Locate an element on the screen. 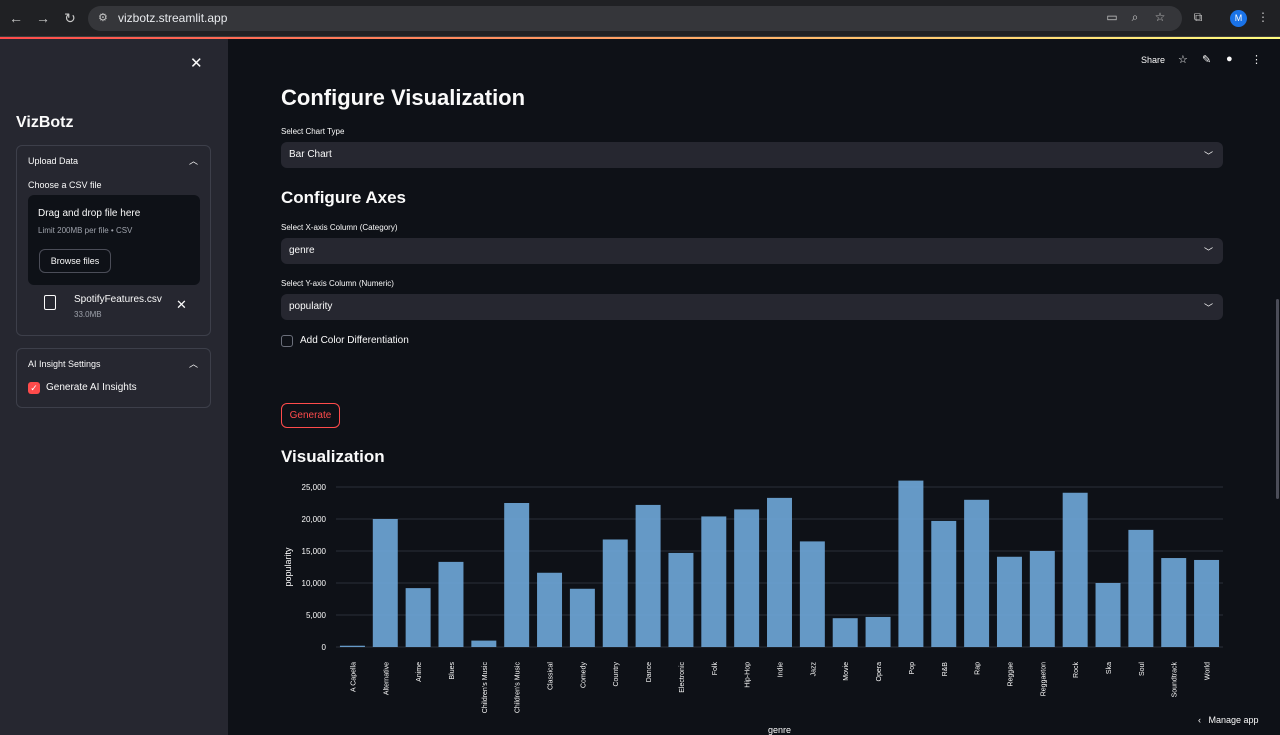  x-tick-label: Rock is located at coordinates (1076, 670).